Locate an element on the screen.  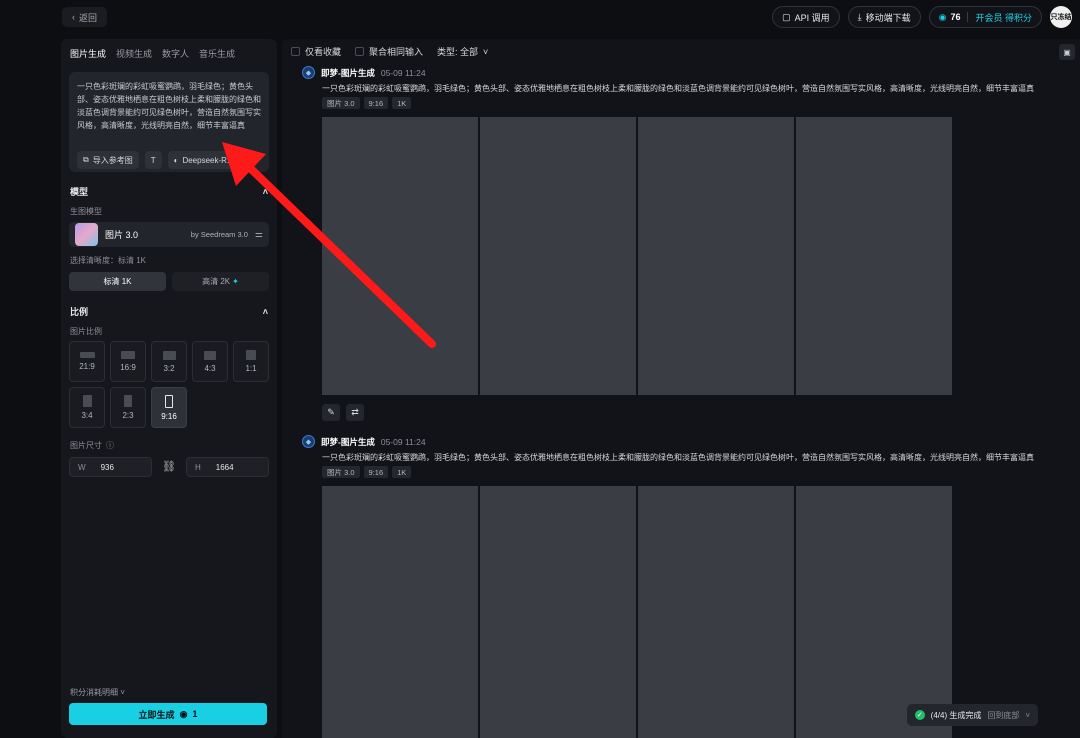
collapse-panel-icon: ▣ is located at coordinates (1067, 52).